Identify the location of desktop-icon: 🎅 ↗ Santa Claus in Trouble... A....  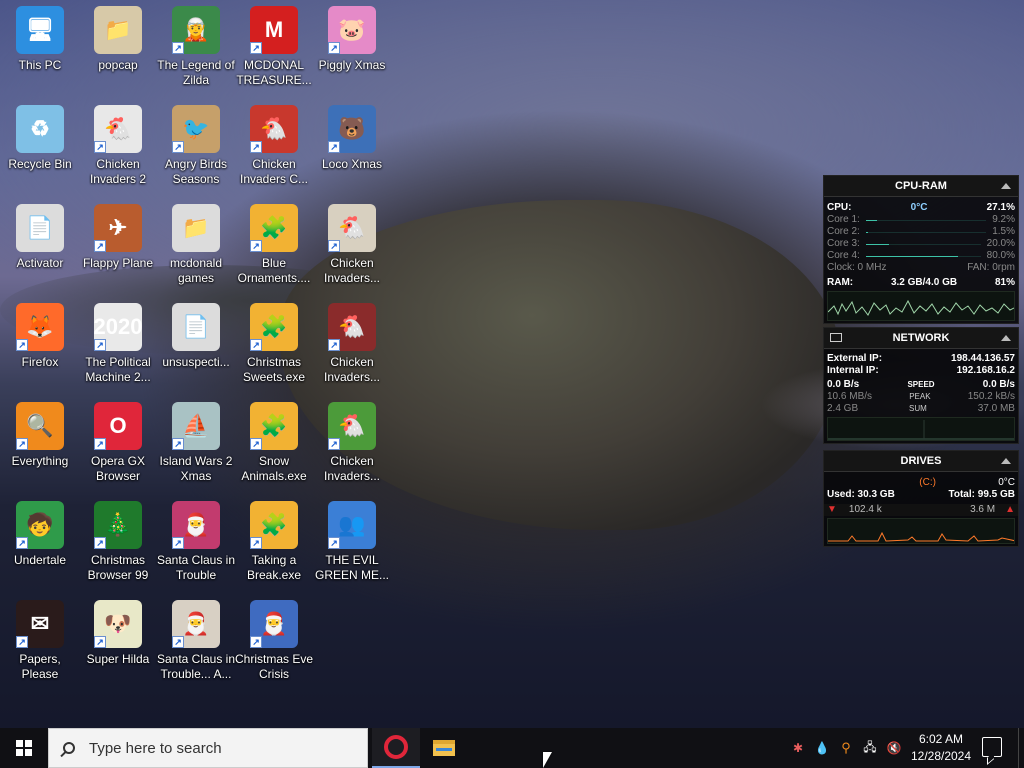
(196, 640).